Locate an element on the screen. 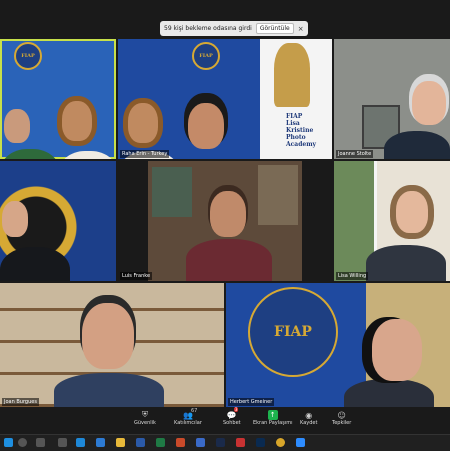  poster-text: FIAP Lisa Kristine Photo Academy is located at coordinates (301, 130).